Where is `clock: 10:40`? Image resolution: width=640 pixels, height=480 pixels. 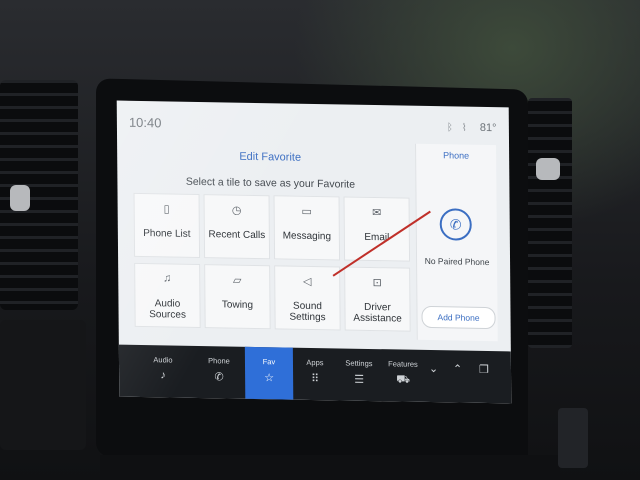
clock: 10:40 is located at coordinates (145, 122).